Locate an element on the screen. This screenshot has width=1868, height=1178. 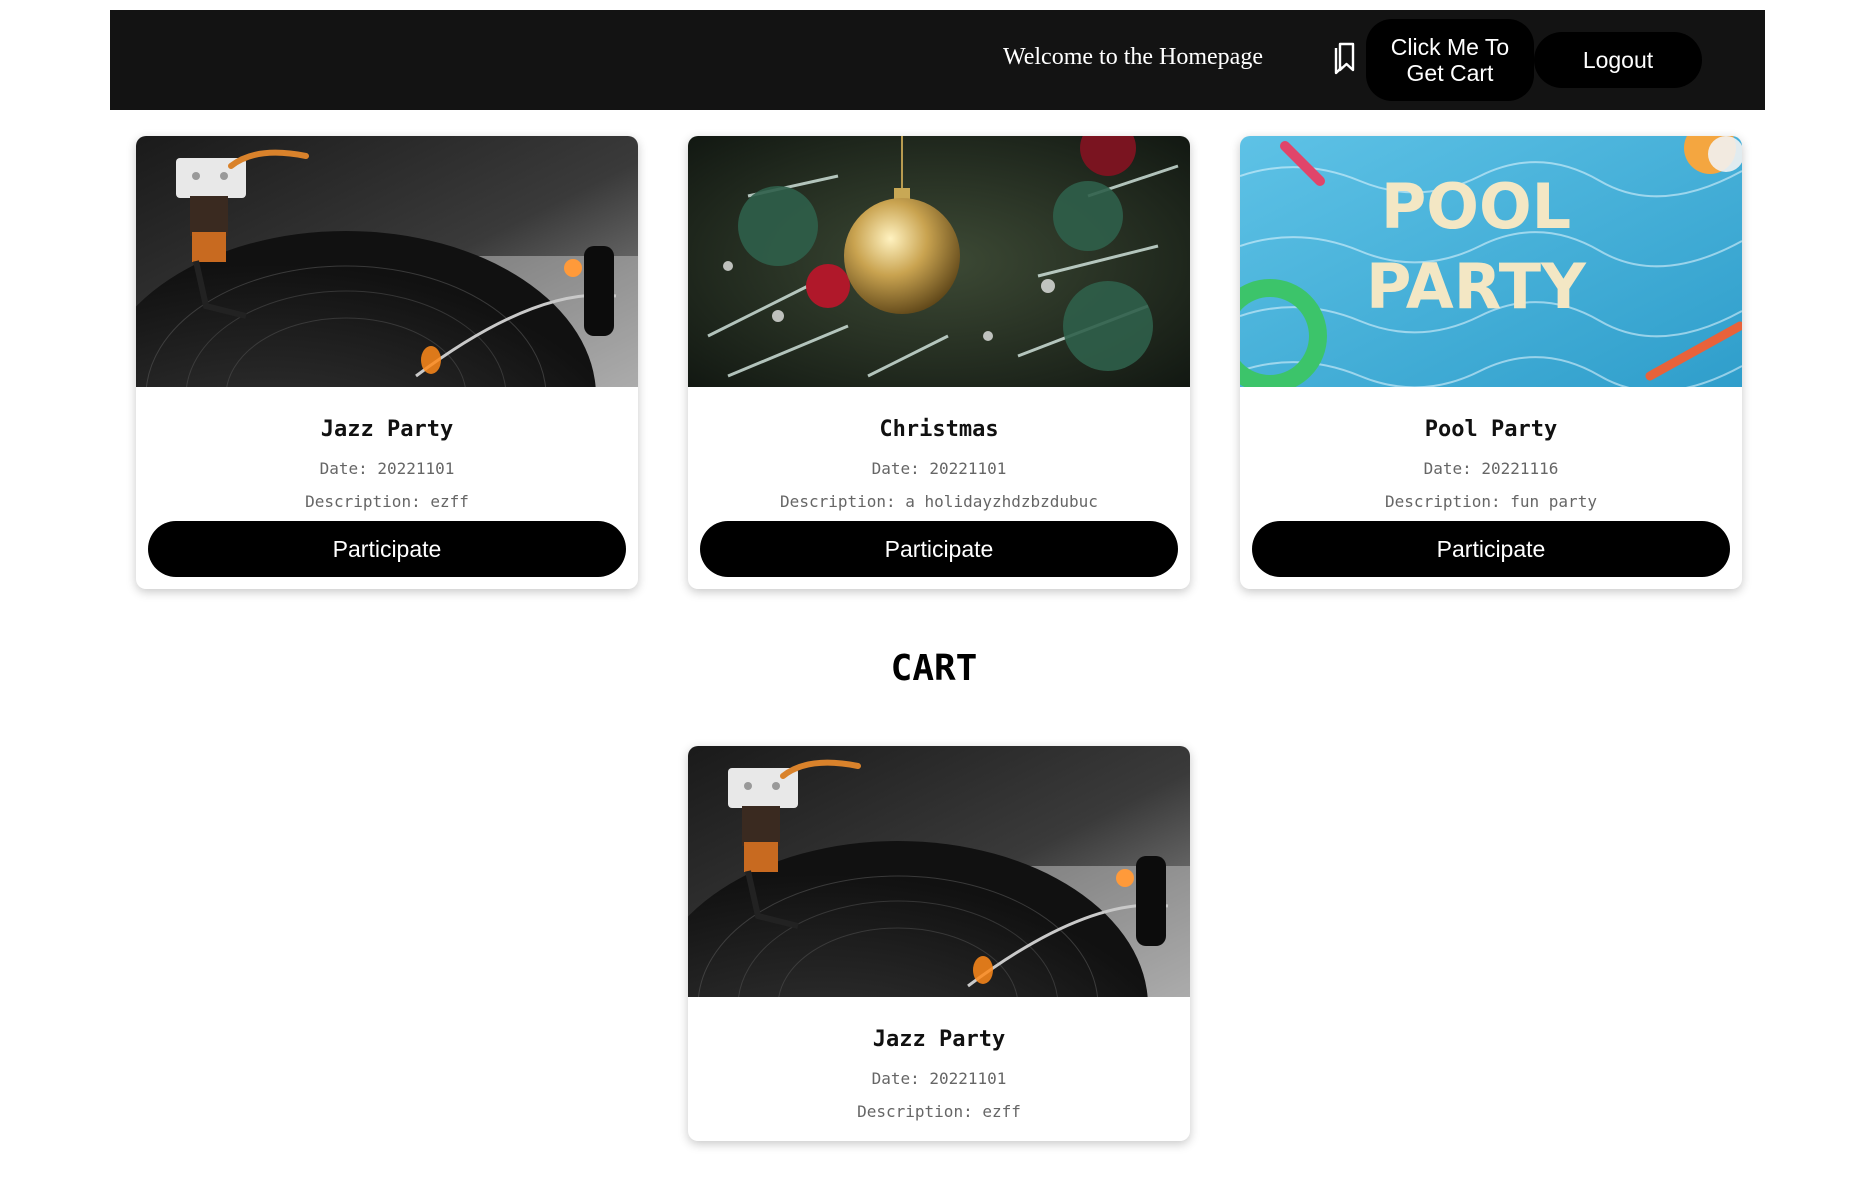
event-title: Jazz Party is located at coordinates (387, 429).